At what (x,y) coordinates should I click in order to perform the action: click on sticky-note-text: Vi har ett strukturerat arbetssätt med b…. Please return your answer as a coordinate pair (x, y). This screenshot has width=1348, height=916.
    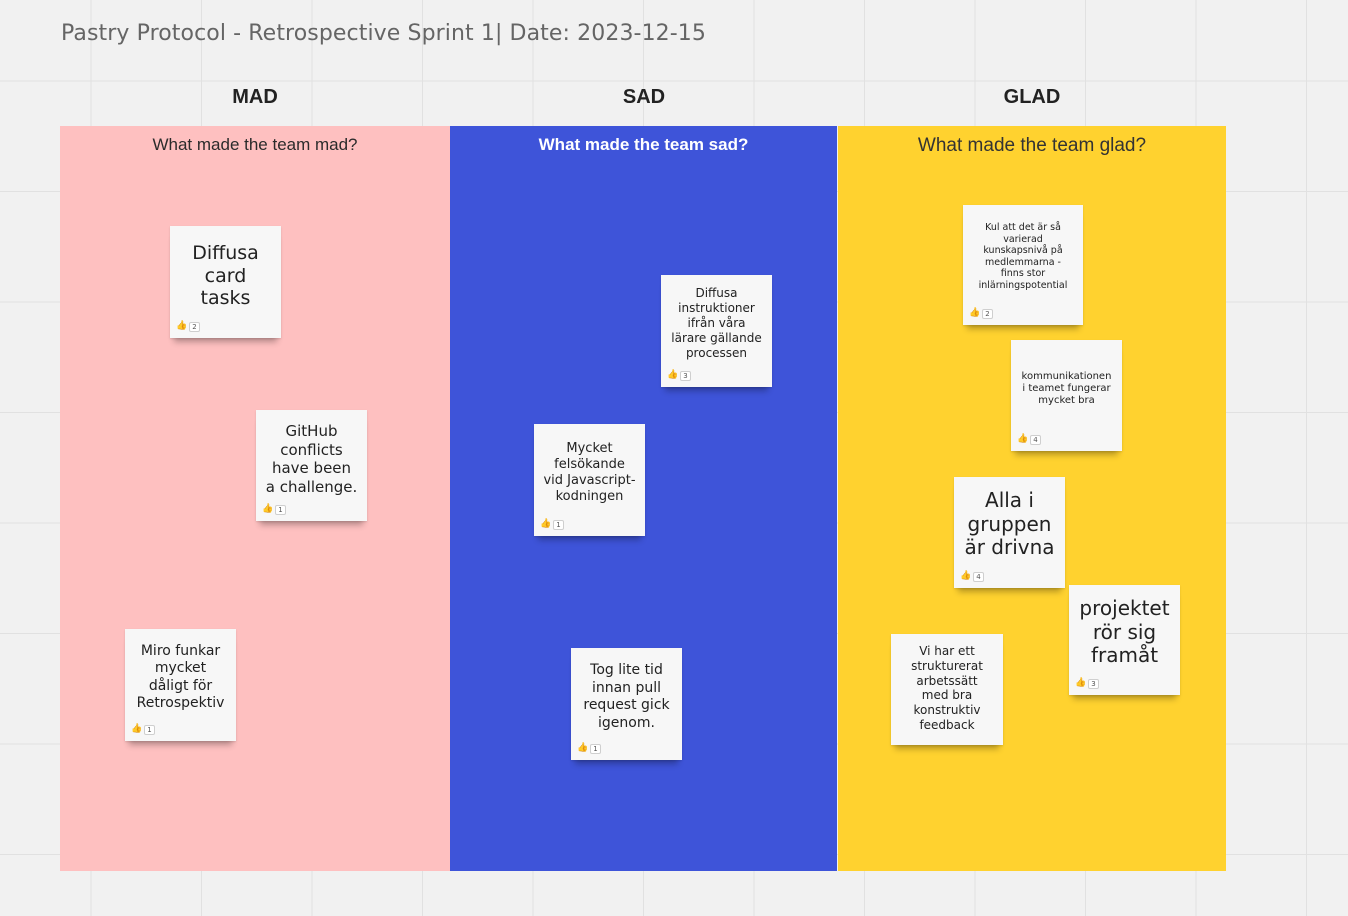
    Looking at the image, I should click on (947, 688).